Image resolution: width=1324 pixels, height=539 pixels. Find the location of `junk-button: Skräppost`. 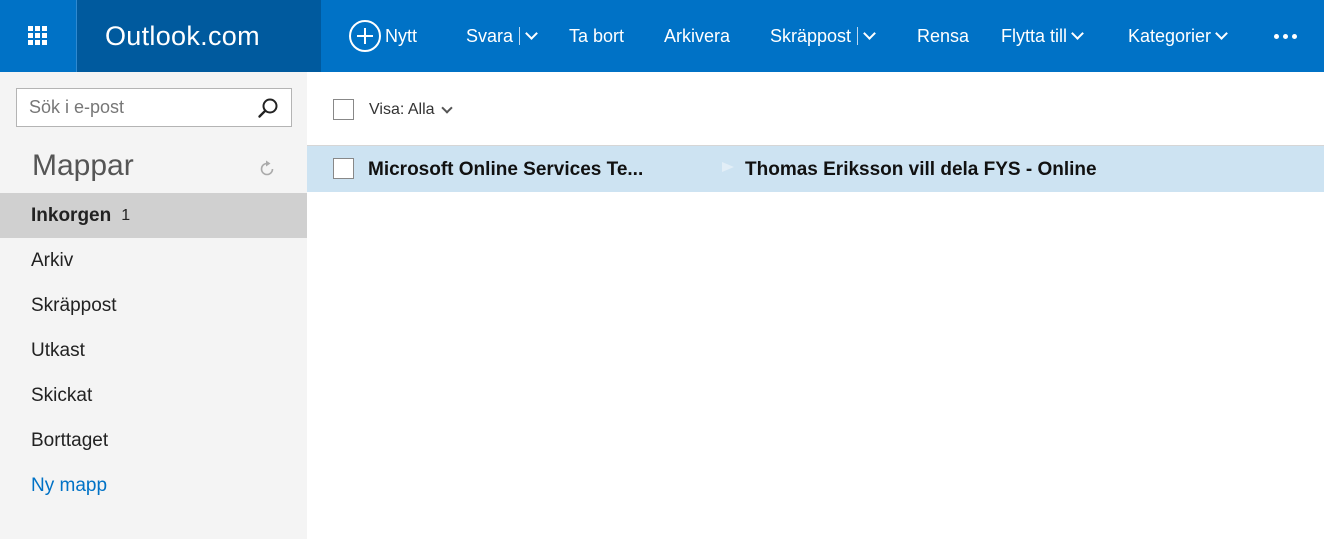

junk-button: Skräppost is located at coordinates (823, 36).